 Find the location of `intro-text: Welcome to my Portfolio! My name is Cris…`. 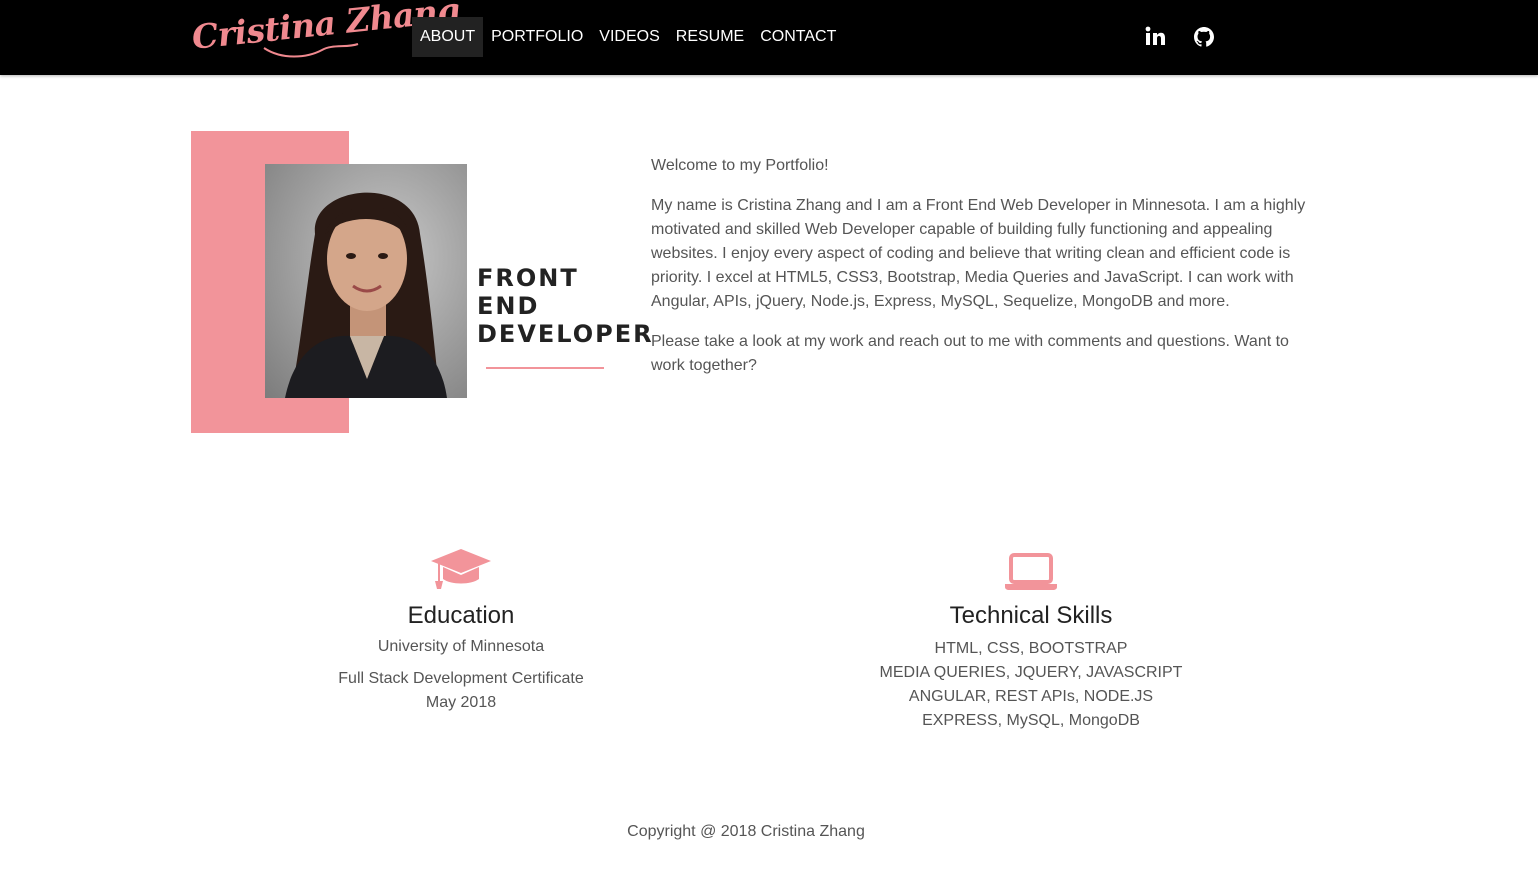

intro-text: Welcome to my Portfolio! My name is Cris… is located at coordinates (981, 274).